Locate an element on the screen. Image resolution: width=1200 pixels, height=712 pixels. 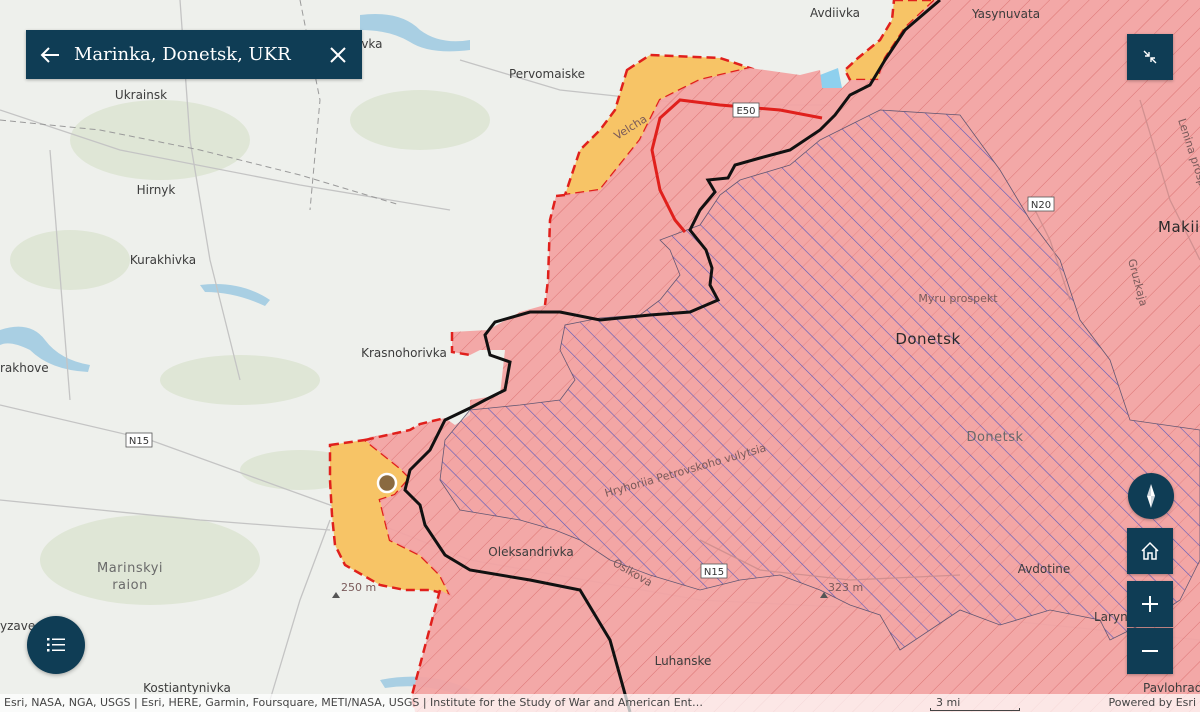
close-button is located at coordinates (338, 54).